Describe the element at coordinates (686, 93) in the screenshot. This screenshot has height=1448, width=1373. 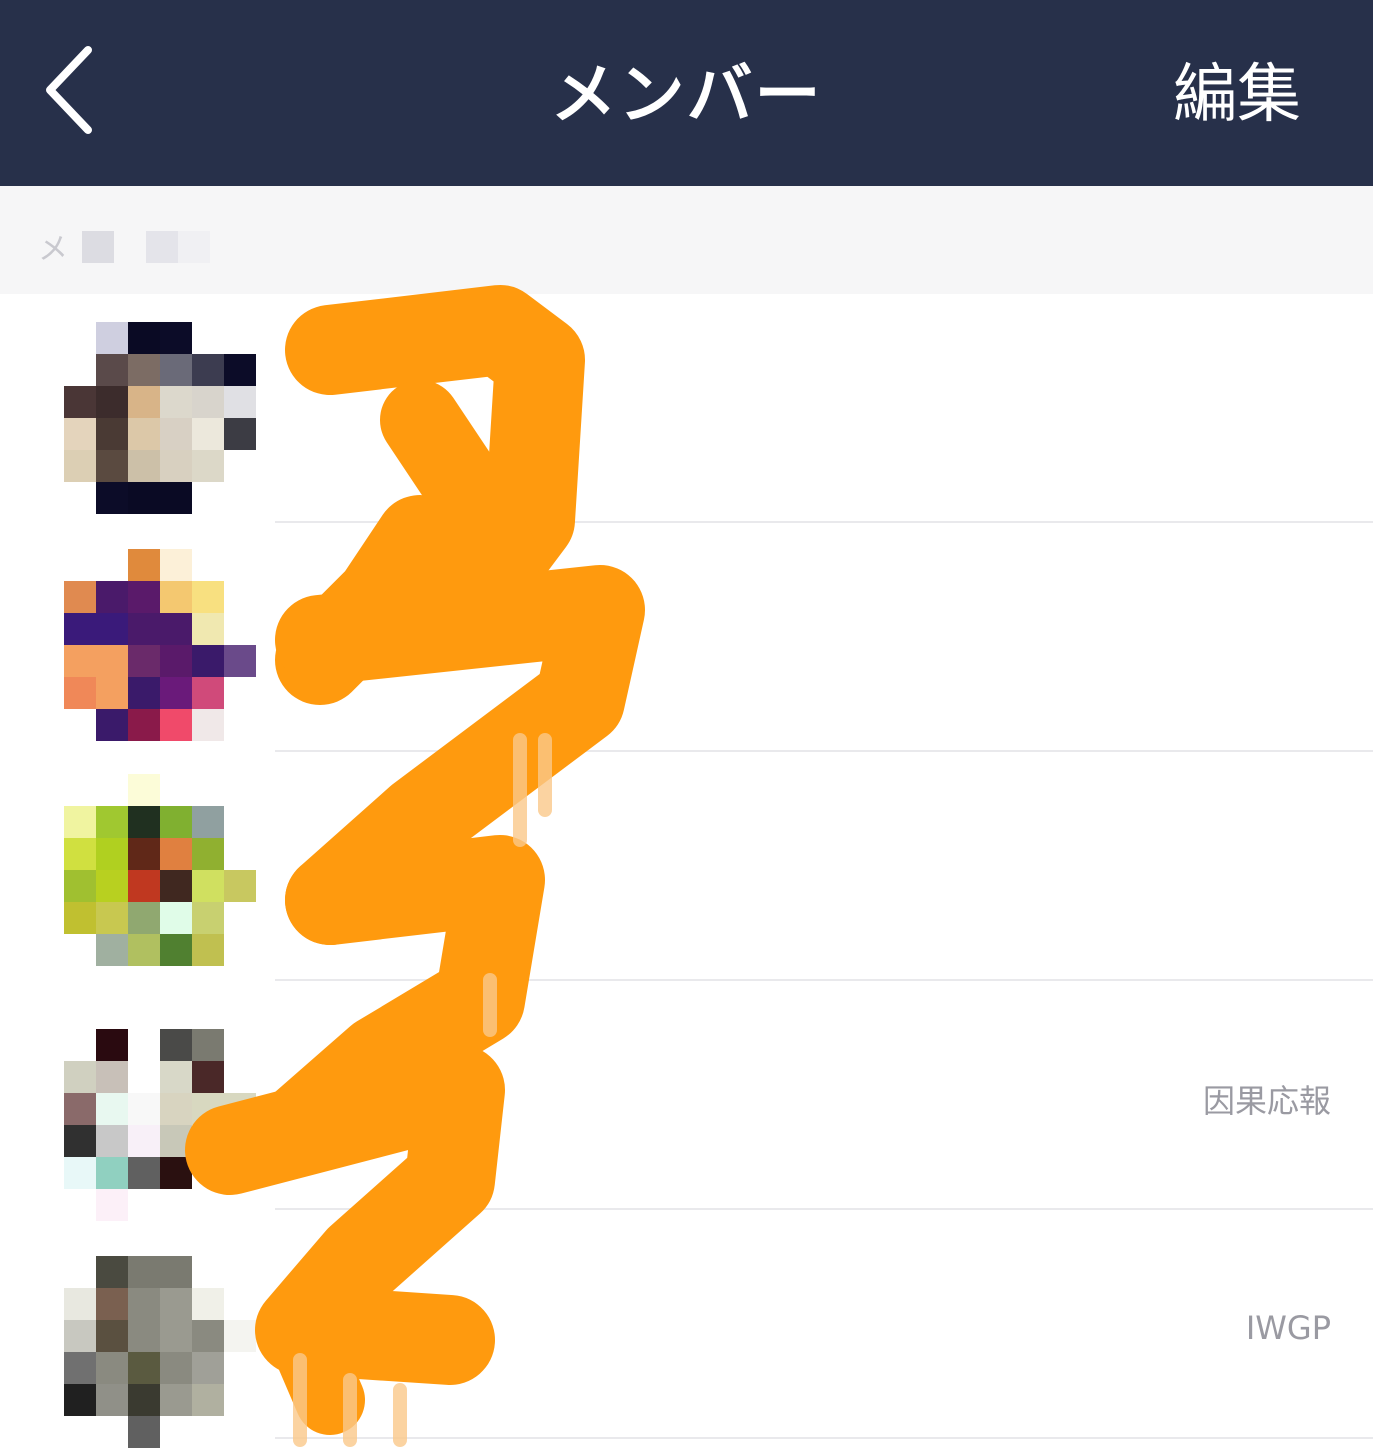
I see `navigation-bar: メンバー 編集` at that location.